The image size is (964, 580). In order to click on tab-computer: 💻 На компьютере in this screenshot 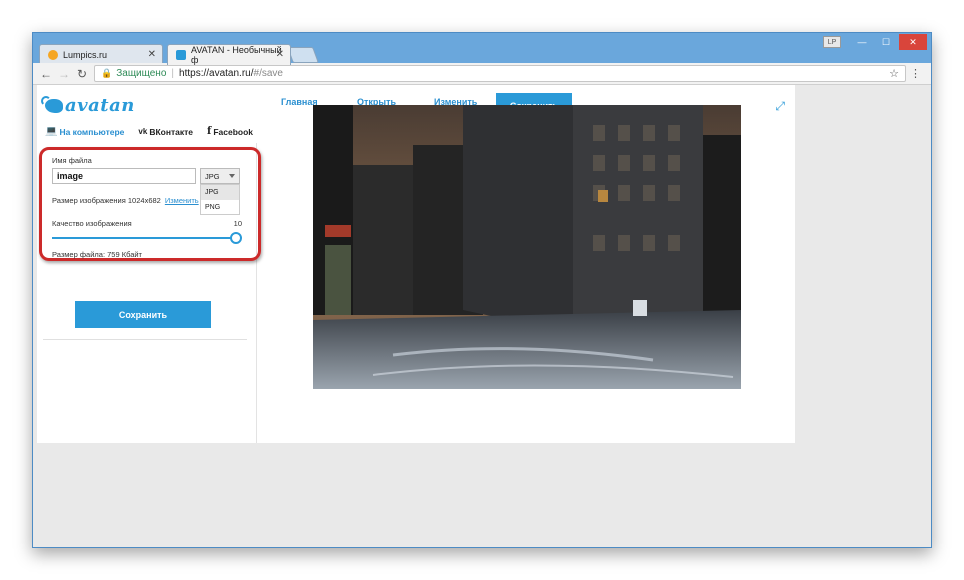, I will do `click(84, 131)`.